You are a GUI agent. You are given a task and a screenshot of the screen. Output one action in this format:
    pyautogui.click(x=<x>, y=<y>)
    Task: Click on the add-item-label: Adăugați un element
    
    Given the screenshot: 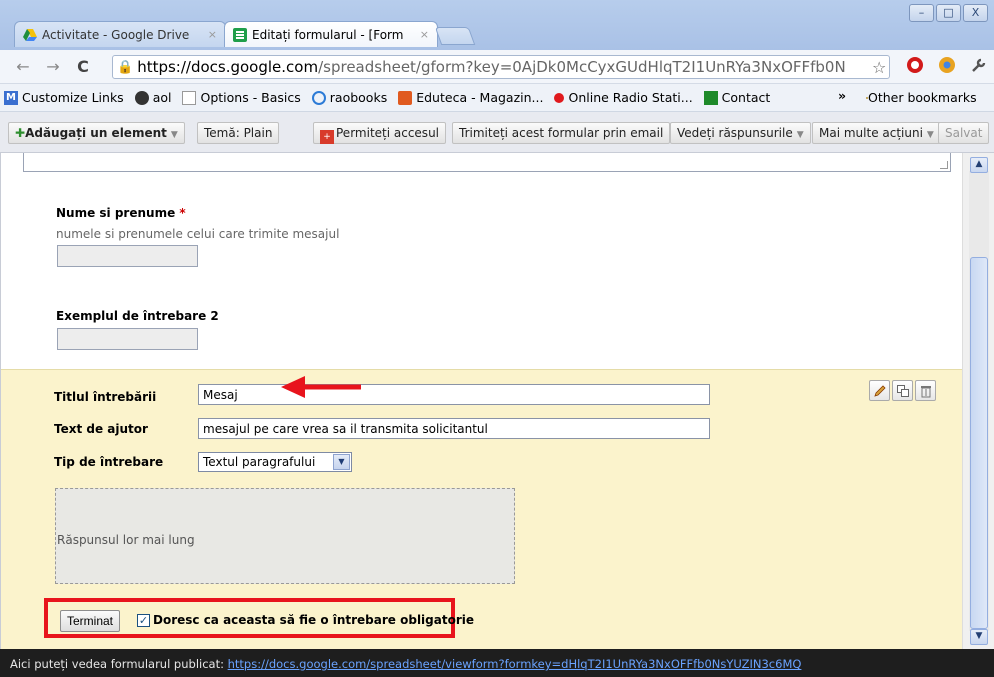 What is the action you would take?
    pyautogui.click(x=96, y=133)
    